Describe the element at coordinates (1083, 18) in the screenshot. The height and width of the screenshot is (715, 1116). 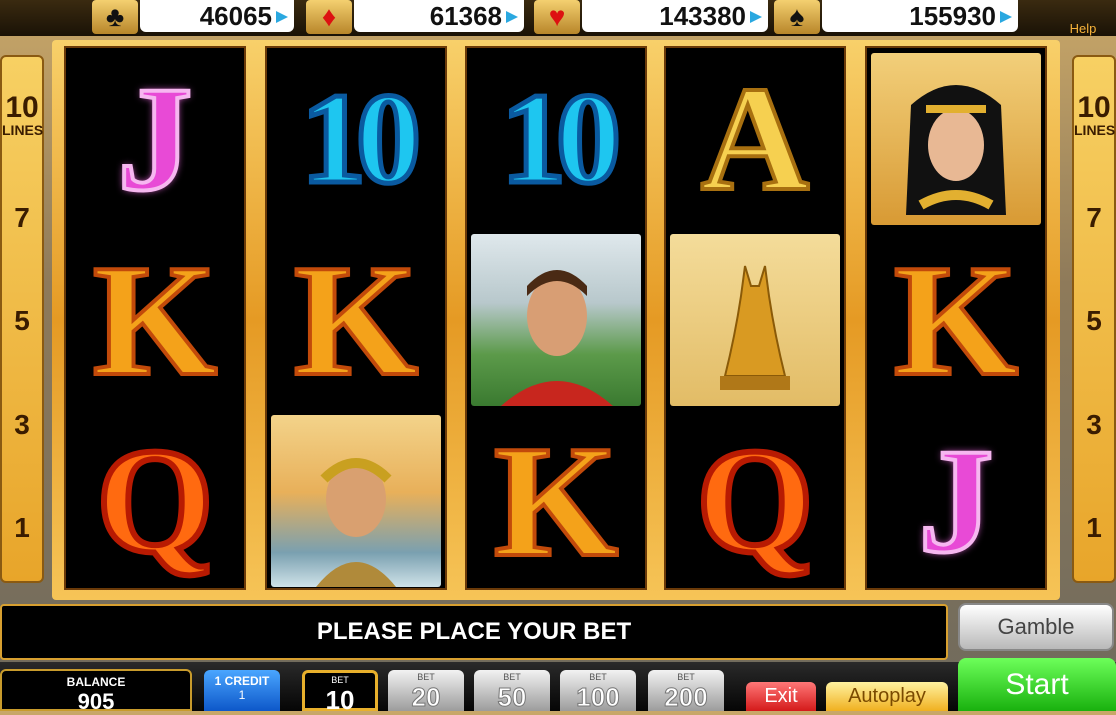
I see `help-button: Help` at that location.